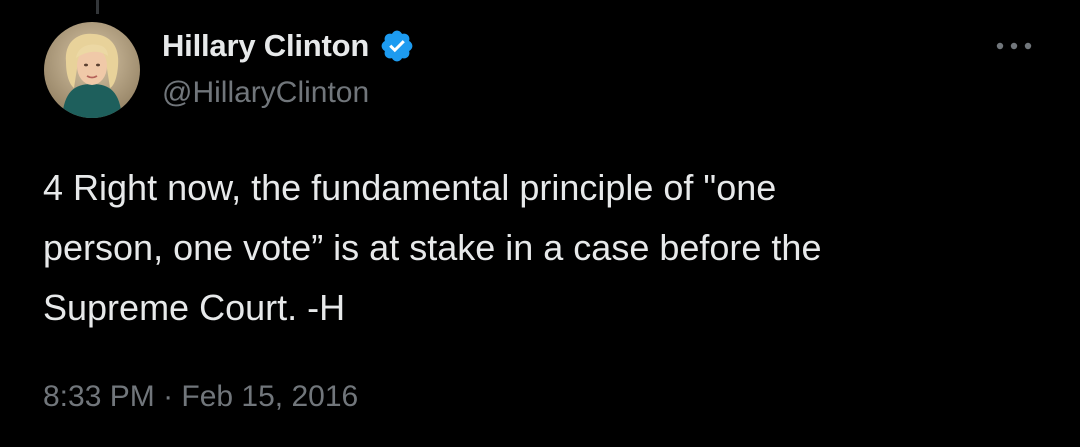 This screenshot has height=447, width=1080. What do you see at coordinates (92, 70) in the screenshot?
I see `avatar` at bounding box center [92, 70].